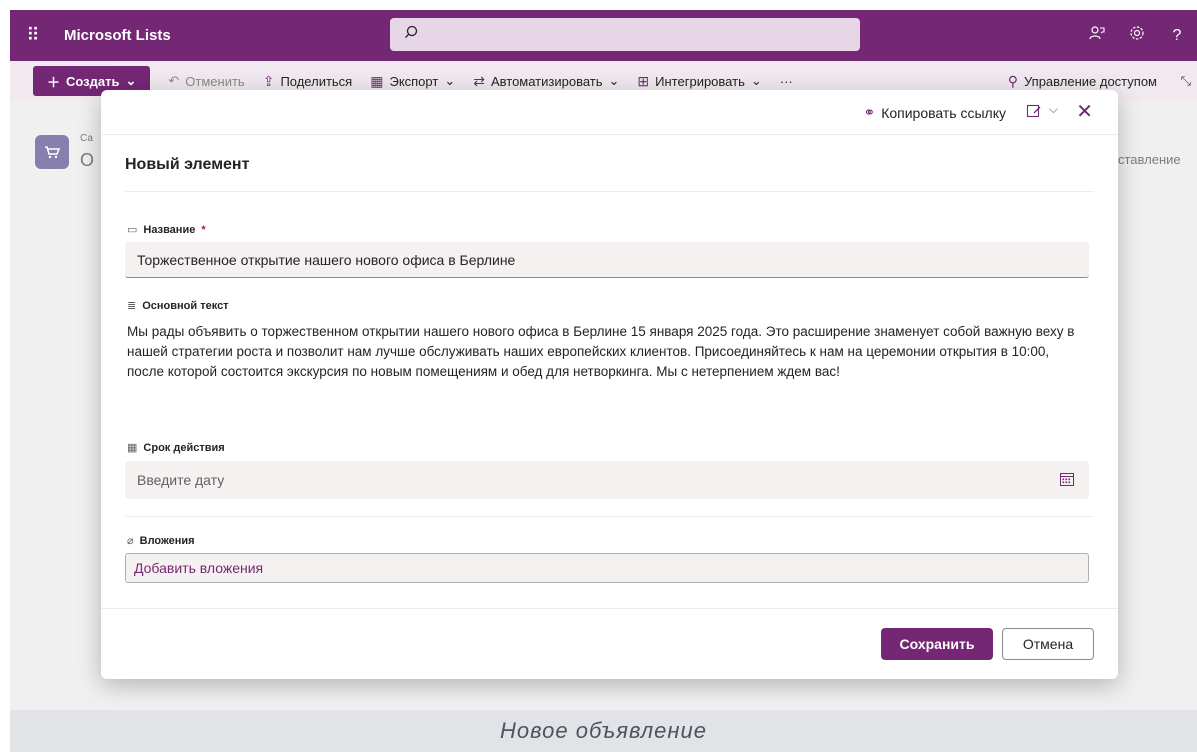  I want to click on undo-button: ↶ Отменить, so click(206, 81).